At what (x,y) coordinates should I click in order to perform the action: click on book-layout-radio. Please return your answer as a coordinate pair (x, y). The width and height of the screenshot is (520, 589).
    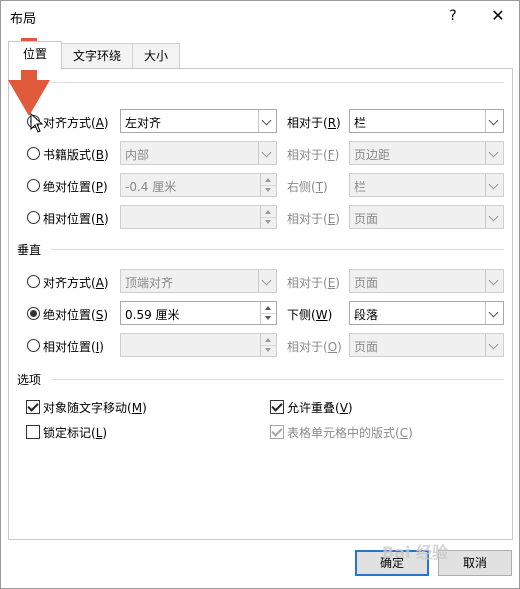
    Looking at the image, I should click on (33, 153).